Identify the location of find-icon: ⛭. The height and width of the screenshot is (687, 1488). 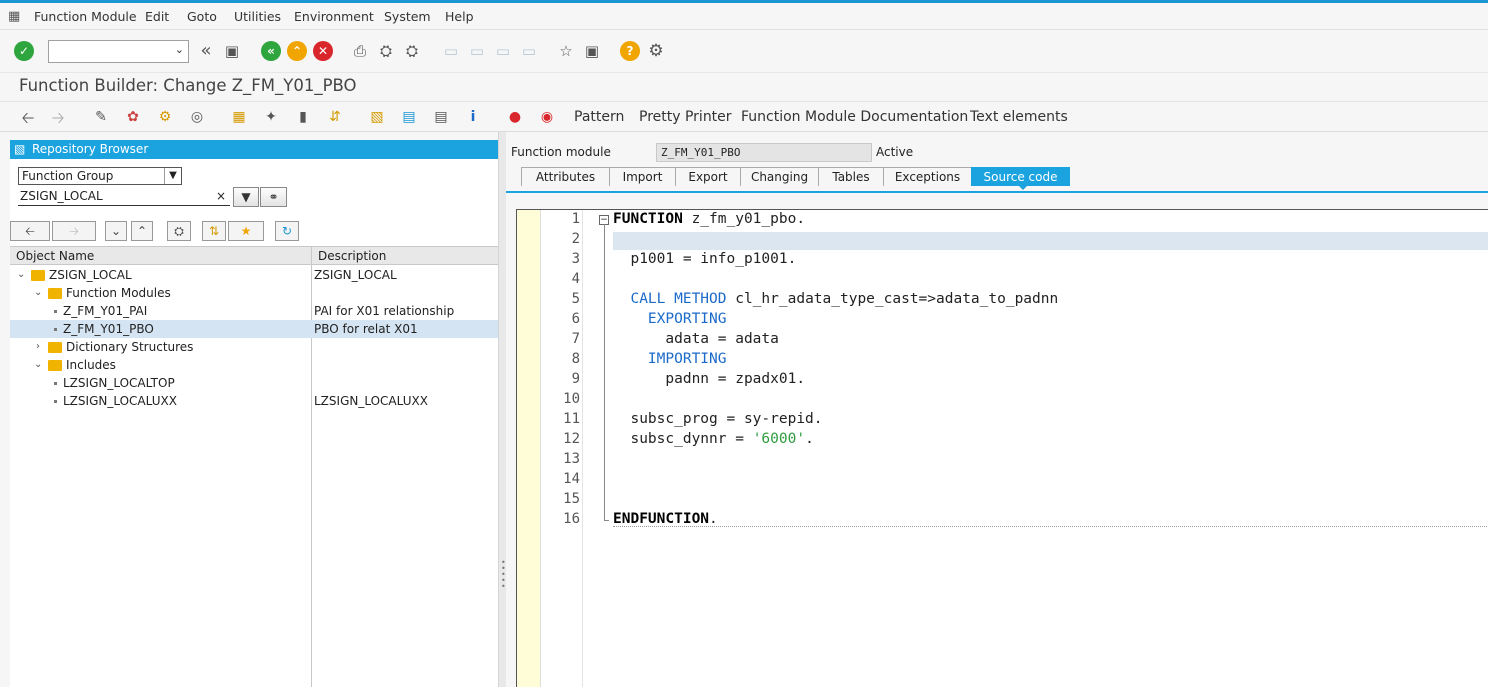
(386, 51).